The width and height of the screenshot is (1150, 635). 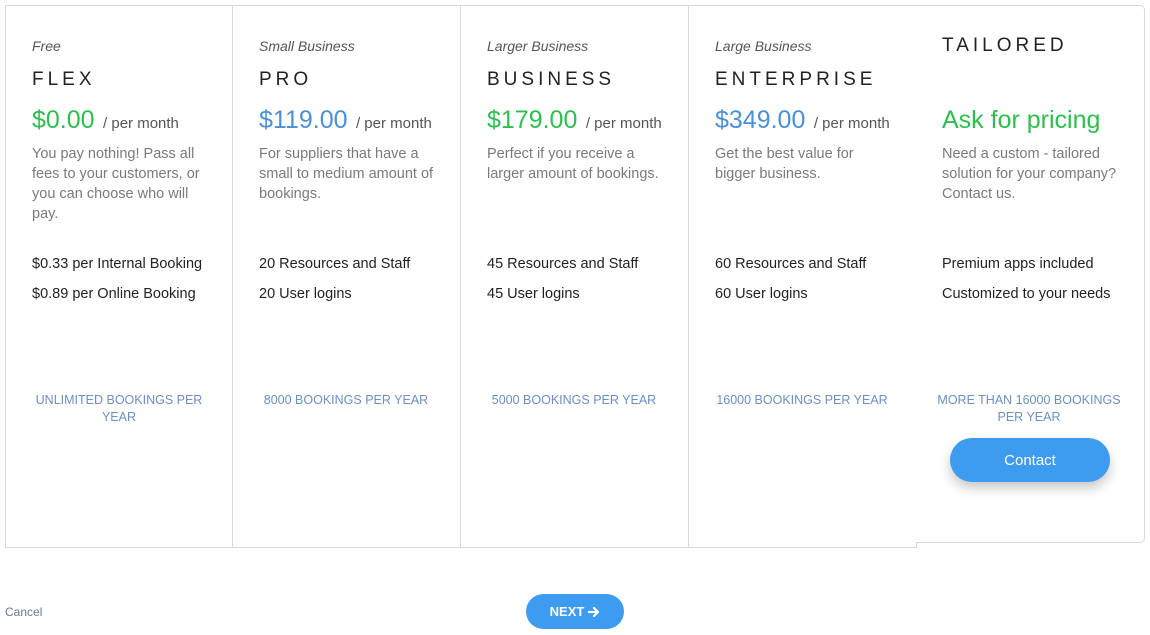 What do you see at coordinates (567, 611) in the screenshot?
I see `next-button-label: NEXT` at bounding box center [567, 611].